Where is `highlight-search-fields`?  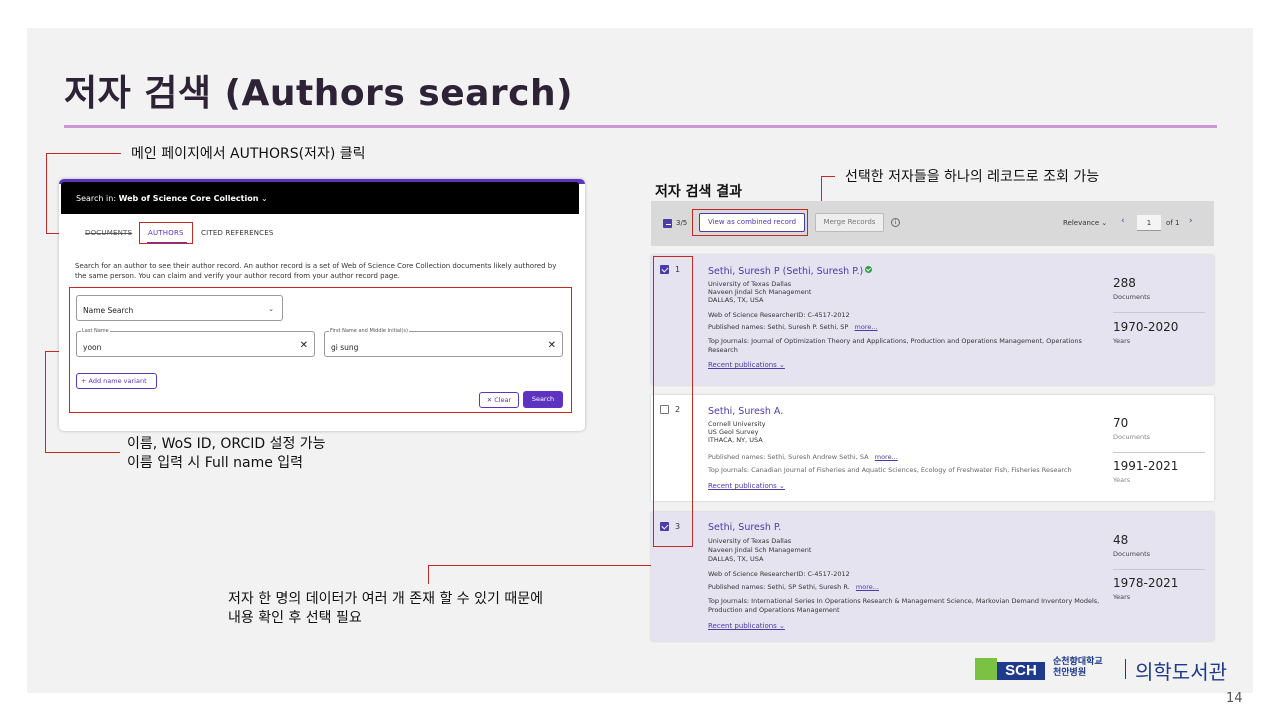 highlight-search-fields is located at coordinates (320, 350).